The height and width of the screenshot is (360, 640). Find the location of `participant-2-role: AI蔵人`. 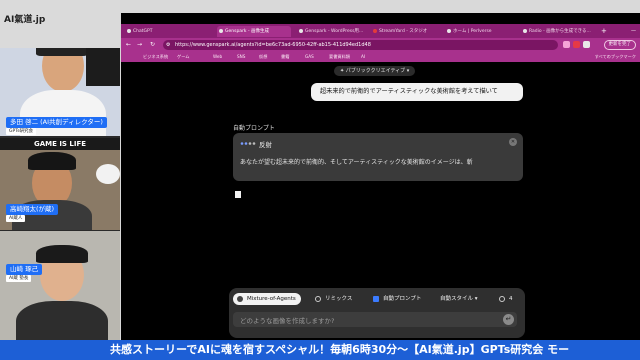

participant-2-role: AI蔵人 is located at coordinates (16, 218).